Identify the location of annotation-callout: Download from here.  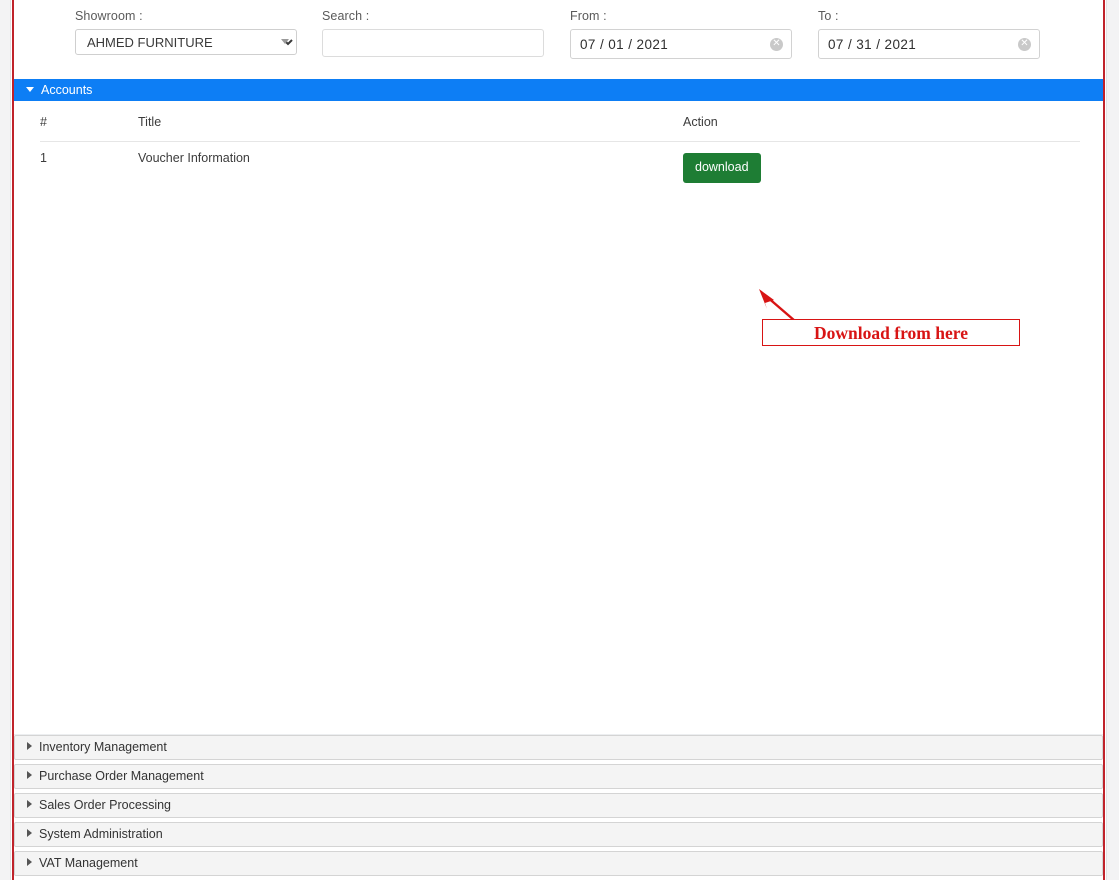
(891, 332).